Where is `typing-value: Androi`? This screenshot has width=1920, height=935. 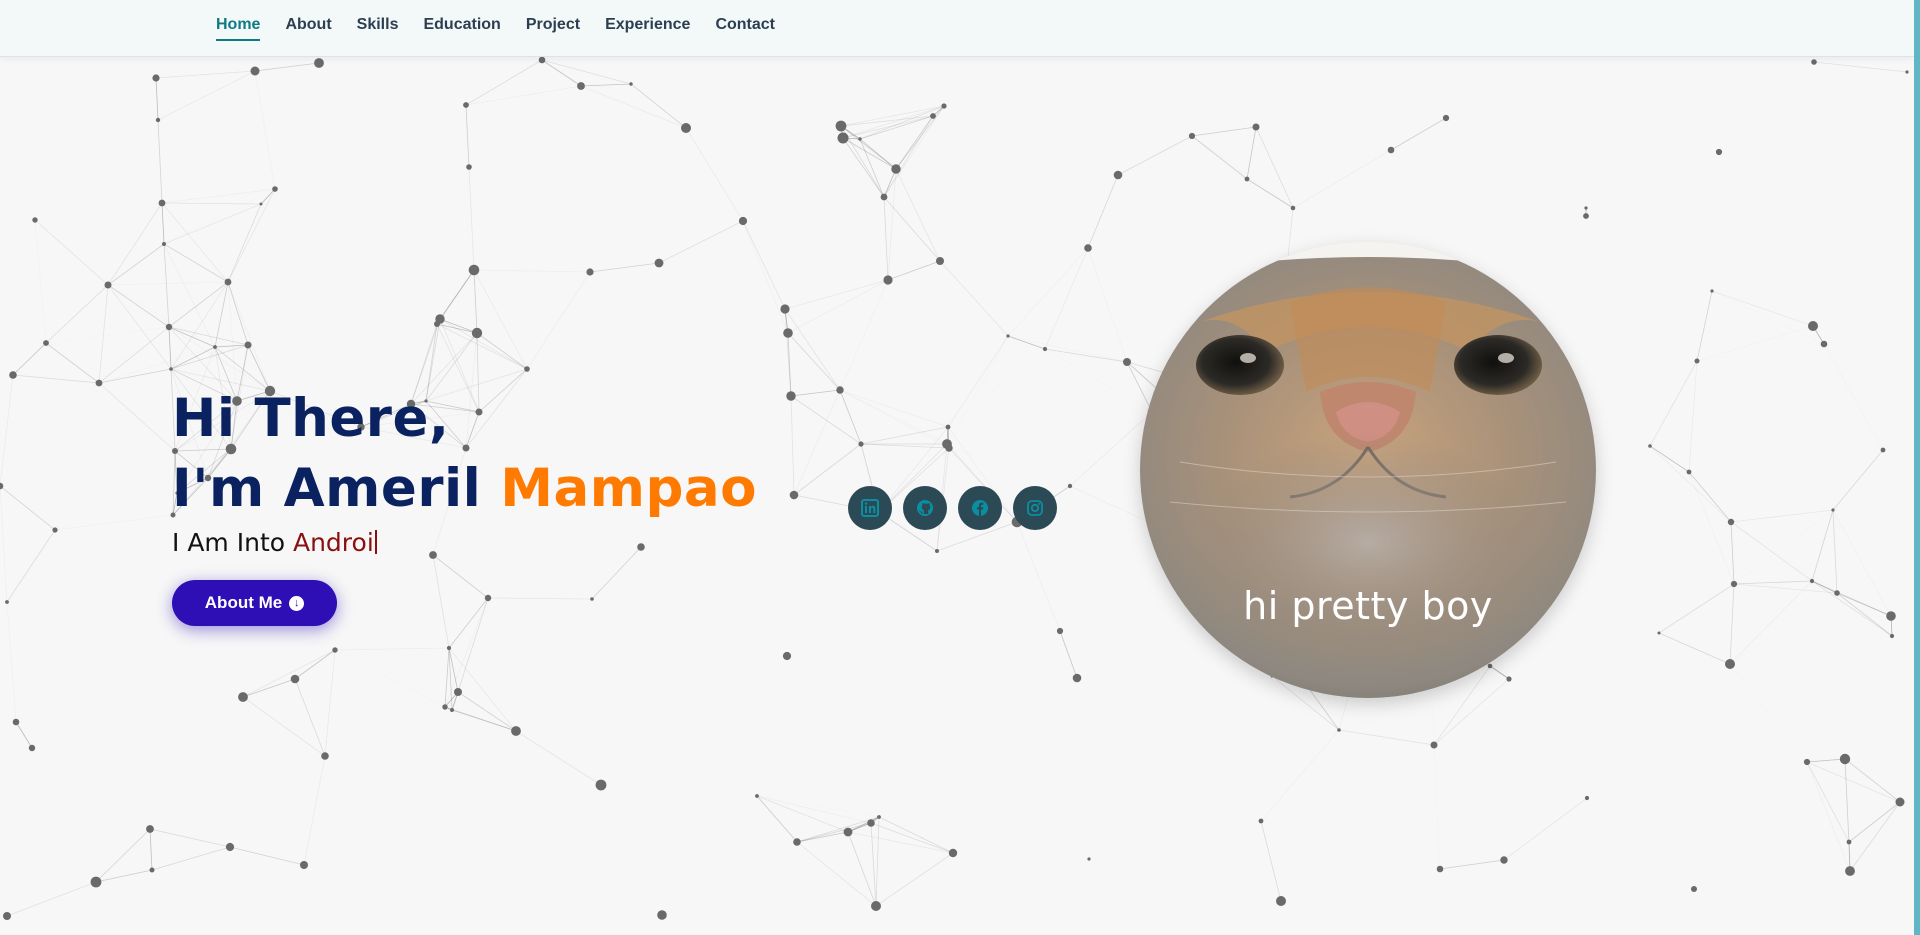
typing-value: Androi is located at coordinates (333, 542).